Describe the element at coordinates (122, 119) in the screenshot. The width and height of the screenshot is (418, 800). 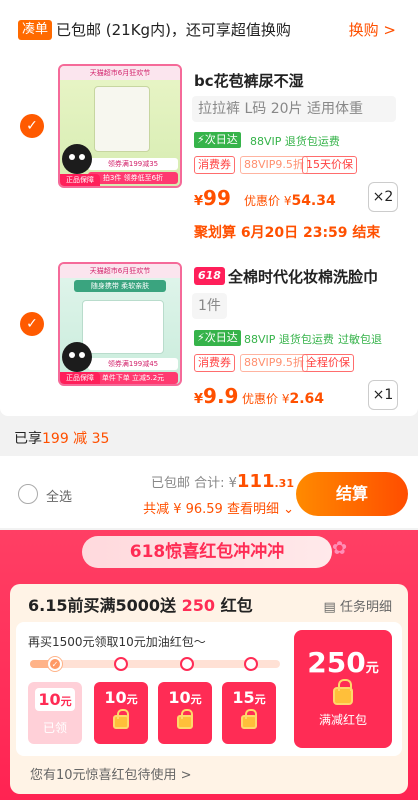
I see `diaper-pack-image` at that location.